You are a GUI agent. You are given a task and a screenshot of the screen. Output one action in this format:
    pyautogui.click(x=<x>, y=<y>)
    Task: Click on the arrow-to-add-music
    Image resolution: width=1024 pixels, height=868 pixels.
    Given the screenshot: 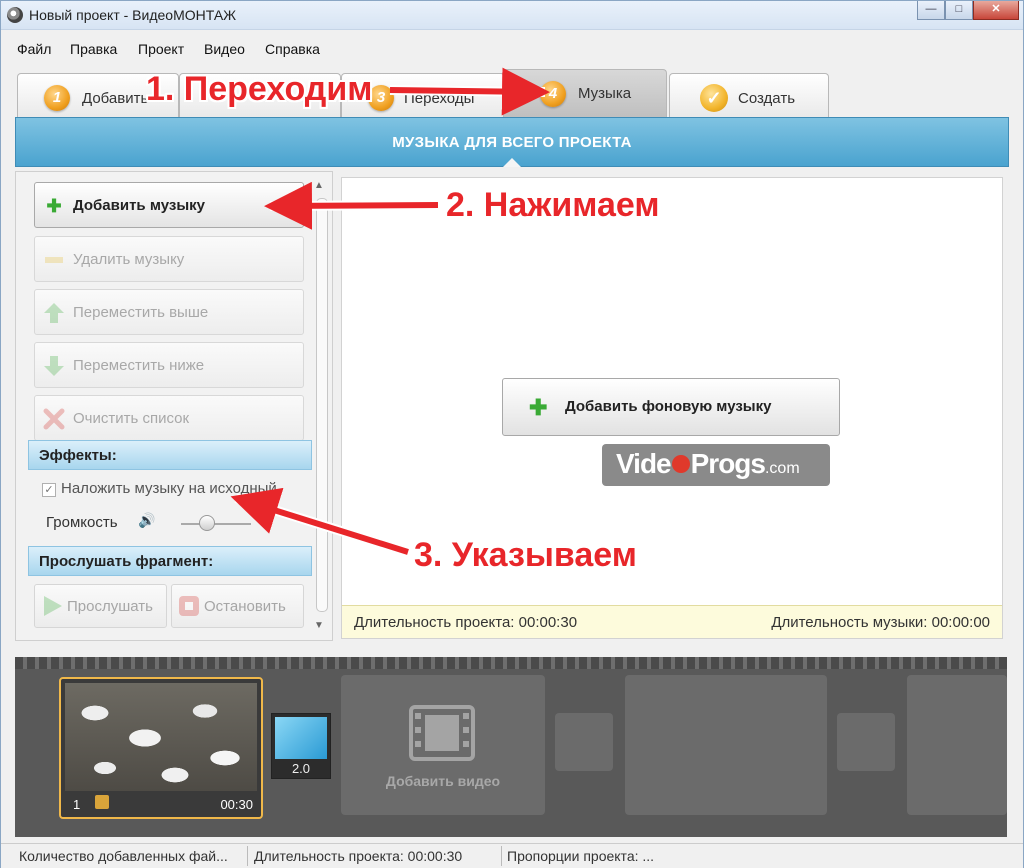 What is the action you would take?
    pyautogui.click(x=351, y=205)
    